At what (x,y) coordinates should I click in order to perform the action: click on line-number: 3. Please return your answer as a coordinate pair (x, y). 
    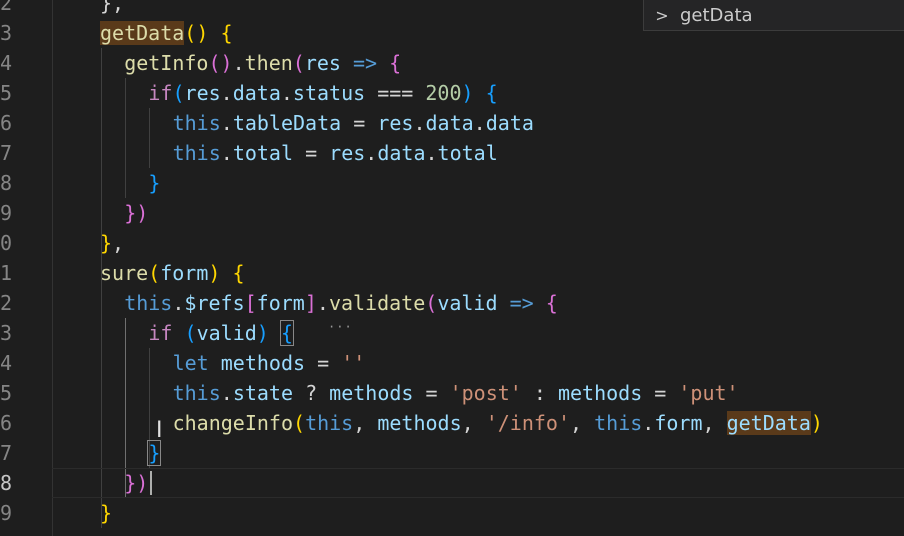
    Looking at the image, I should click on (6, 33).